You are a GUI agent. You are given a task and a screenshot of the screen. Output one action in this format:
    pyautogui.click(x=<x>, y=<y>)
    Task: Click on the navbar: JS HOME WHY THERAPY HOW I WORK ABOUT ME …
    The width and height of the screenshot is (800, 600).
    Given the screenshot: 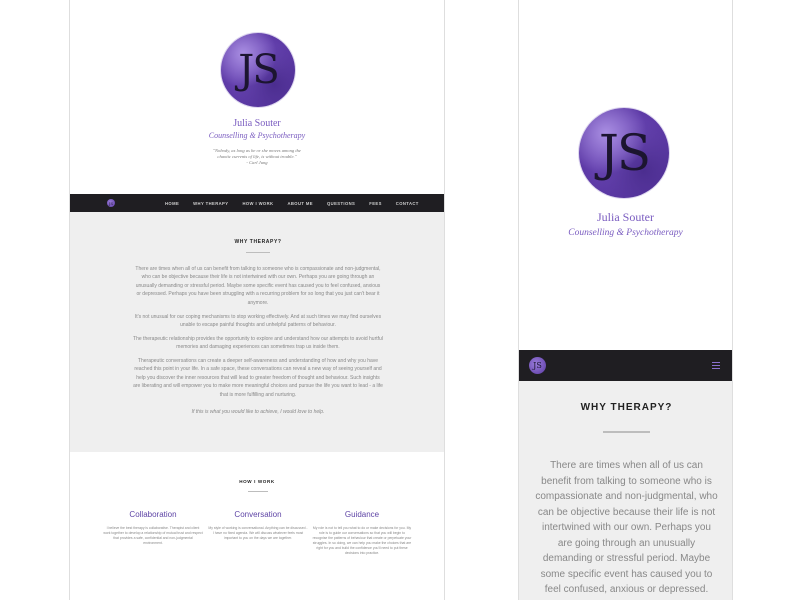 What is the action you would take?
    pyautogui.click(x=257, y=203)
    